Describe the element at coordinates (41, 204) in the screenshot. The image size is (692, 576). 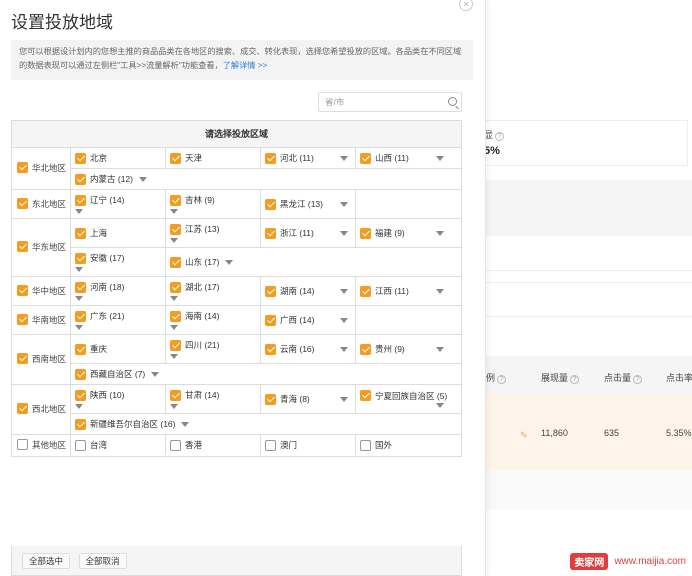
I see `region-label: 东北地区` at that location.